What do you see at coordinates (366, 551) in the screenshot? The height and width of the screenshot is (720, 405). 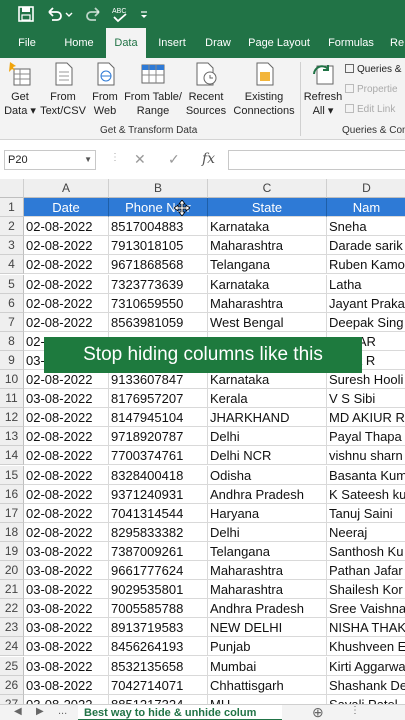 I see `table-cell: Santhosh Ku` at bounding box center [366, 551].